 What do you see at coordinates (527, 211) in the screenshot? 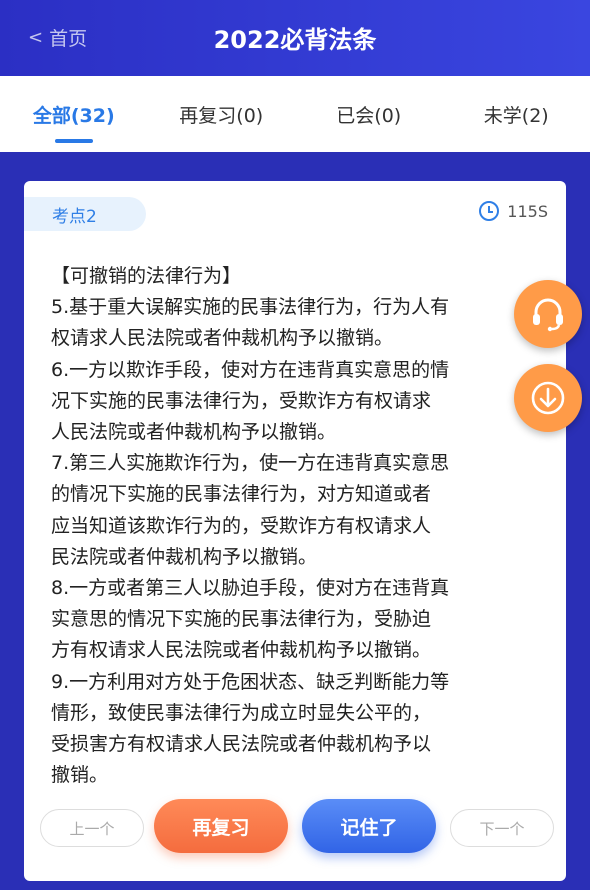
I see `timer-value: 115S` at bounding box center [527, 211].